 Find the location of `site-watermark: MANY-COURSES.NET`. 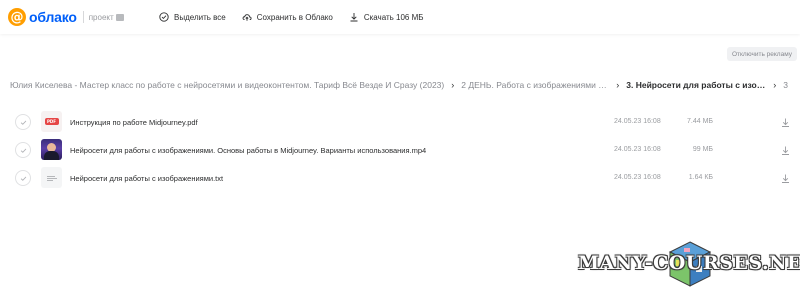

site-watermark: MANY-COURSES.NET is located at coordinates (689, 264).